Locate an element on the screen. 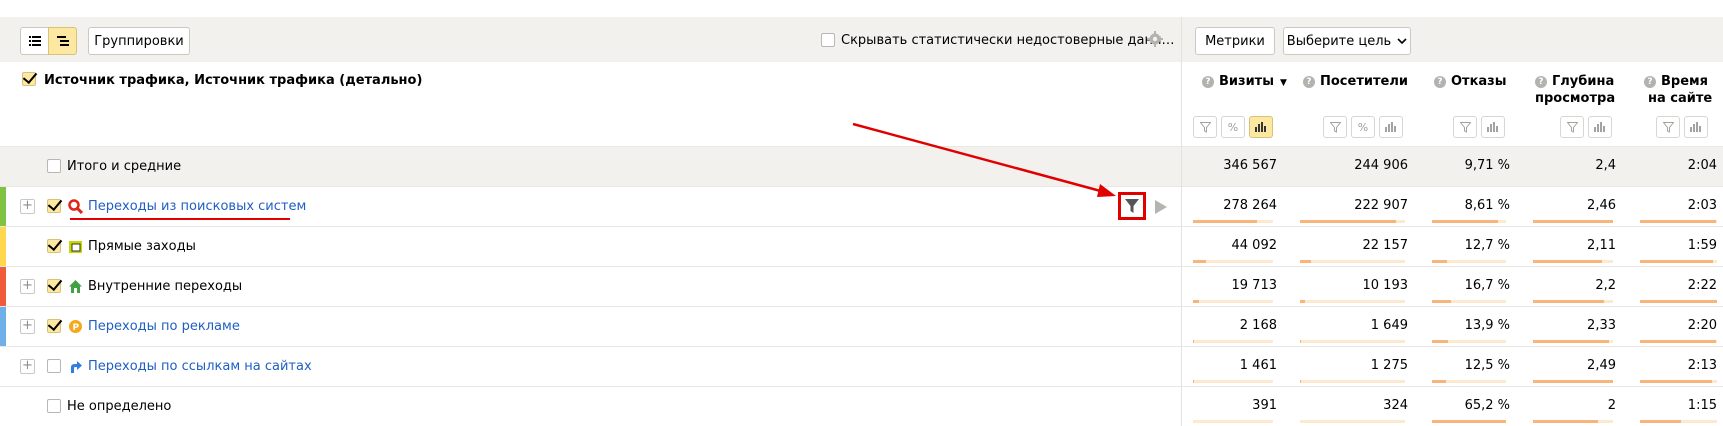 Image resolution: width=1723 pixels, height=426 pixels. annotation-underline is located at coordinates (180, 219).